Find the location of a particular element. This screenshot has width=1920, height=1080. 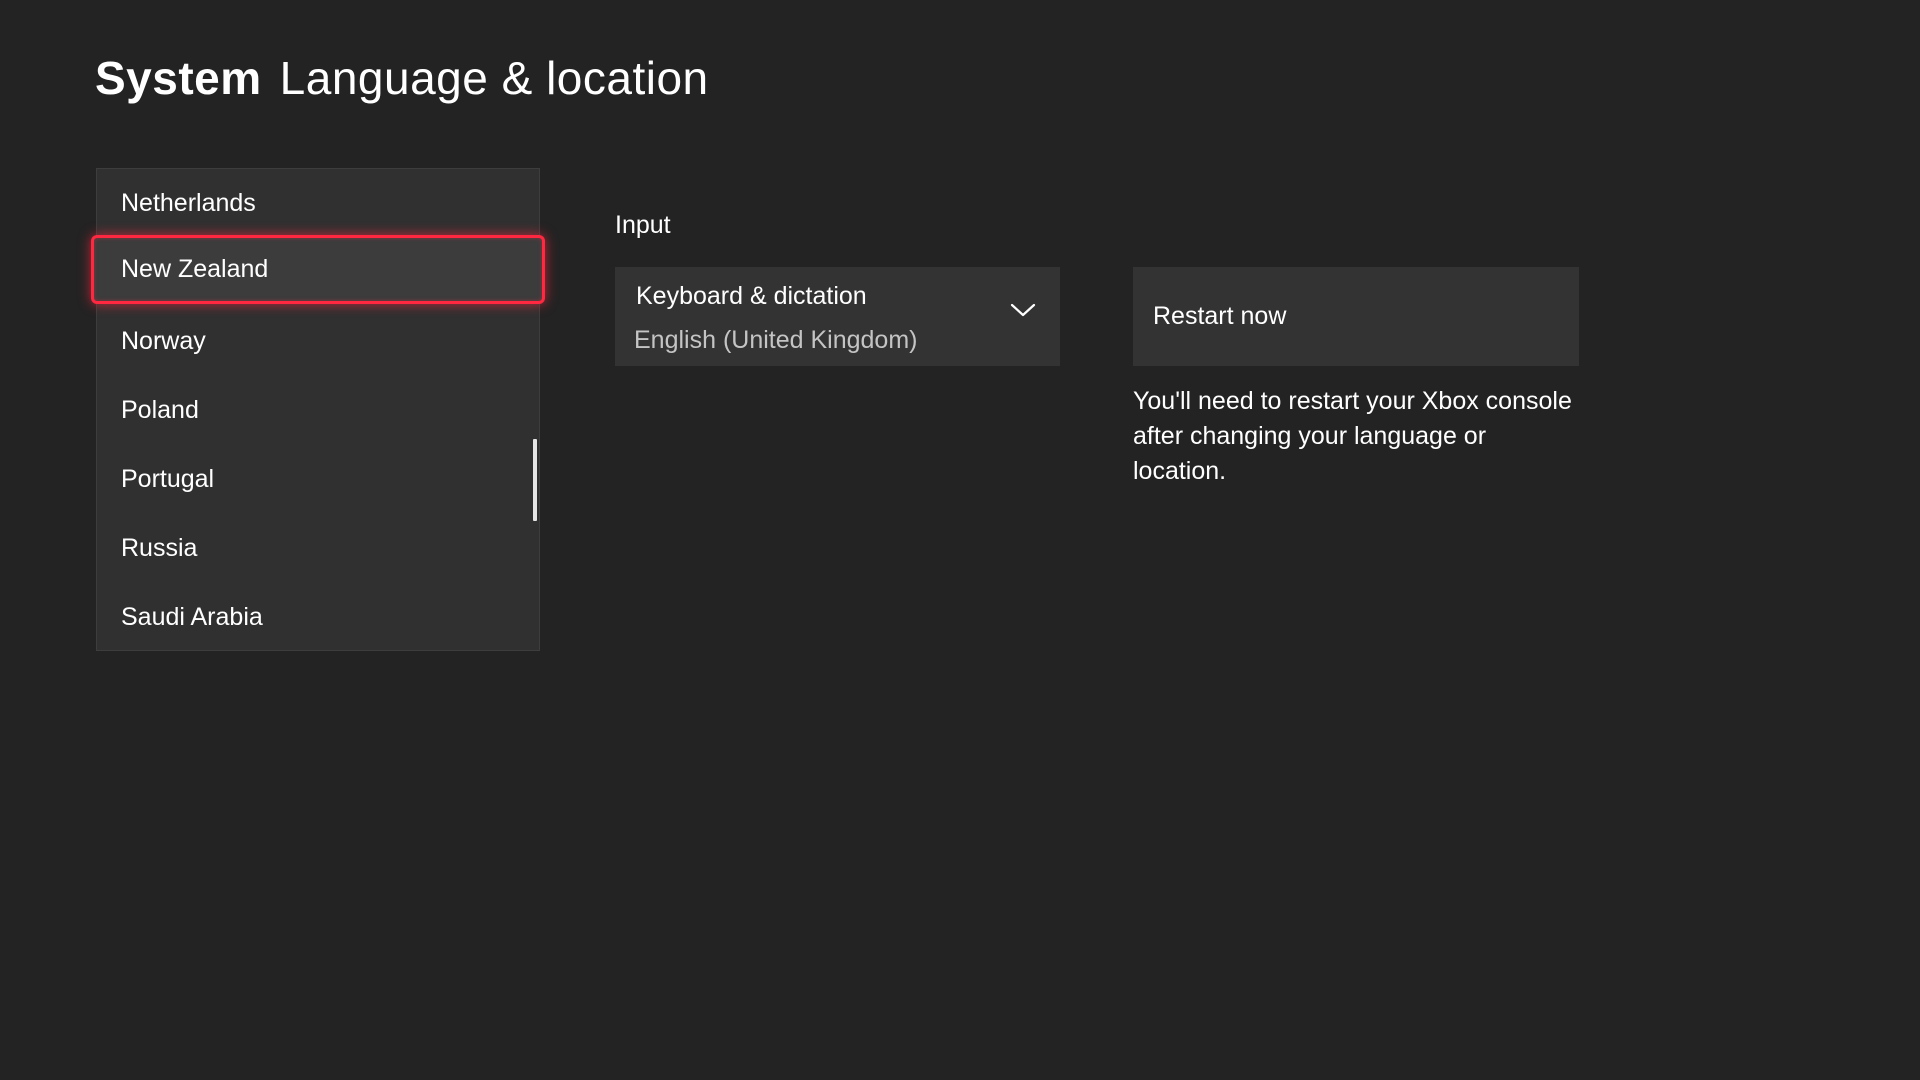

chevron-down-icon is located at coordinates (1023, 310).